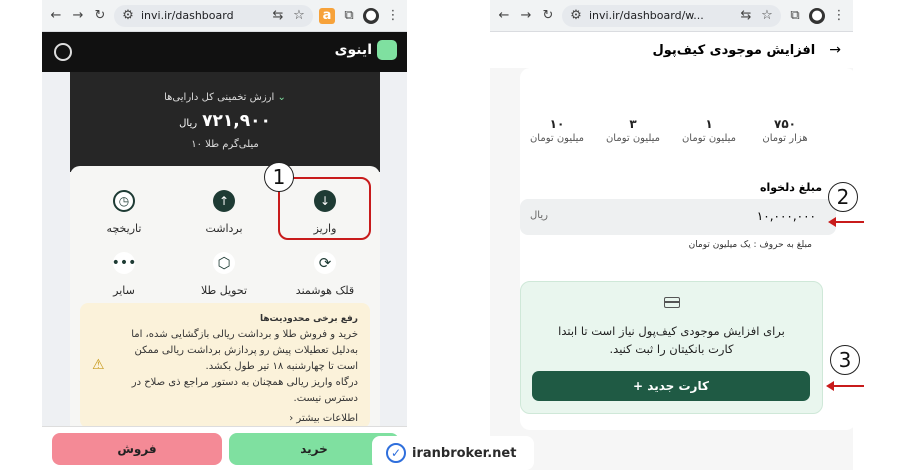  I want to click on notice-title: رفع برخی محدودیت‌ها, so click(308, 319).